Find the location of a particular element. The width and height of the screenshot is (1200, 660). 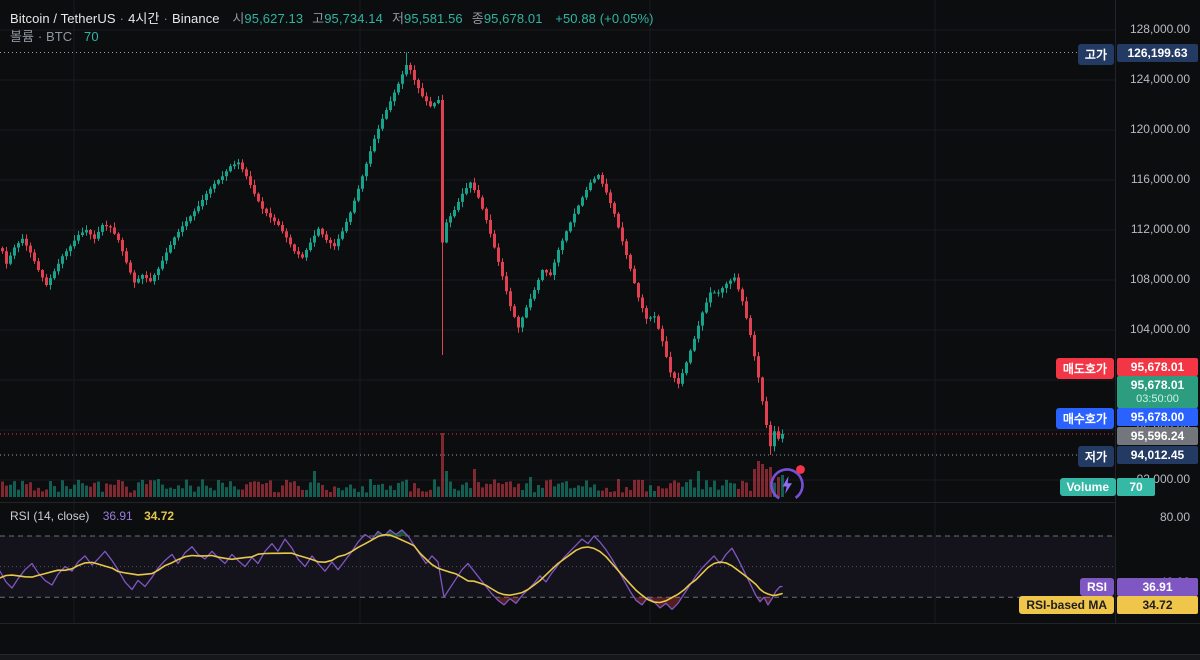

bid-price-tab: 매수호가 is located at coordinates (1084, 418).